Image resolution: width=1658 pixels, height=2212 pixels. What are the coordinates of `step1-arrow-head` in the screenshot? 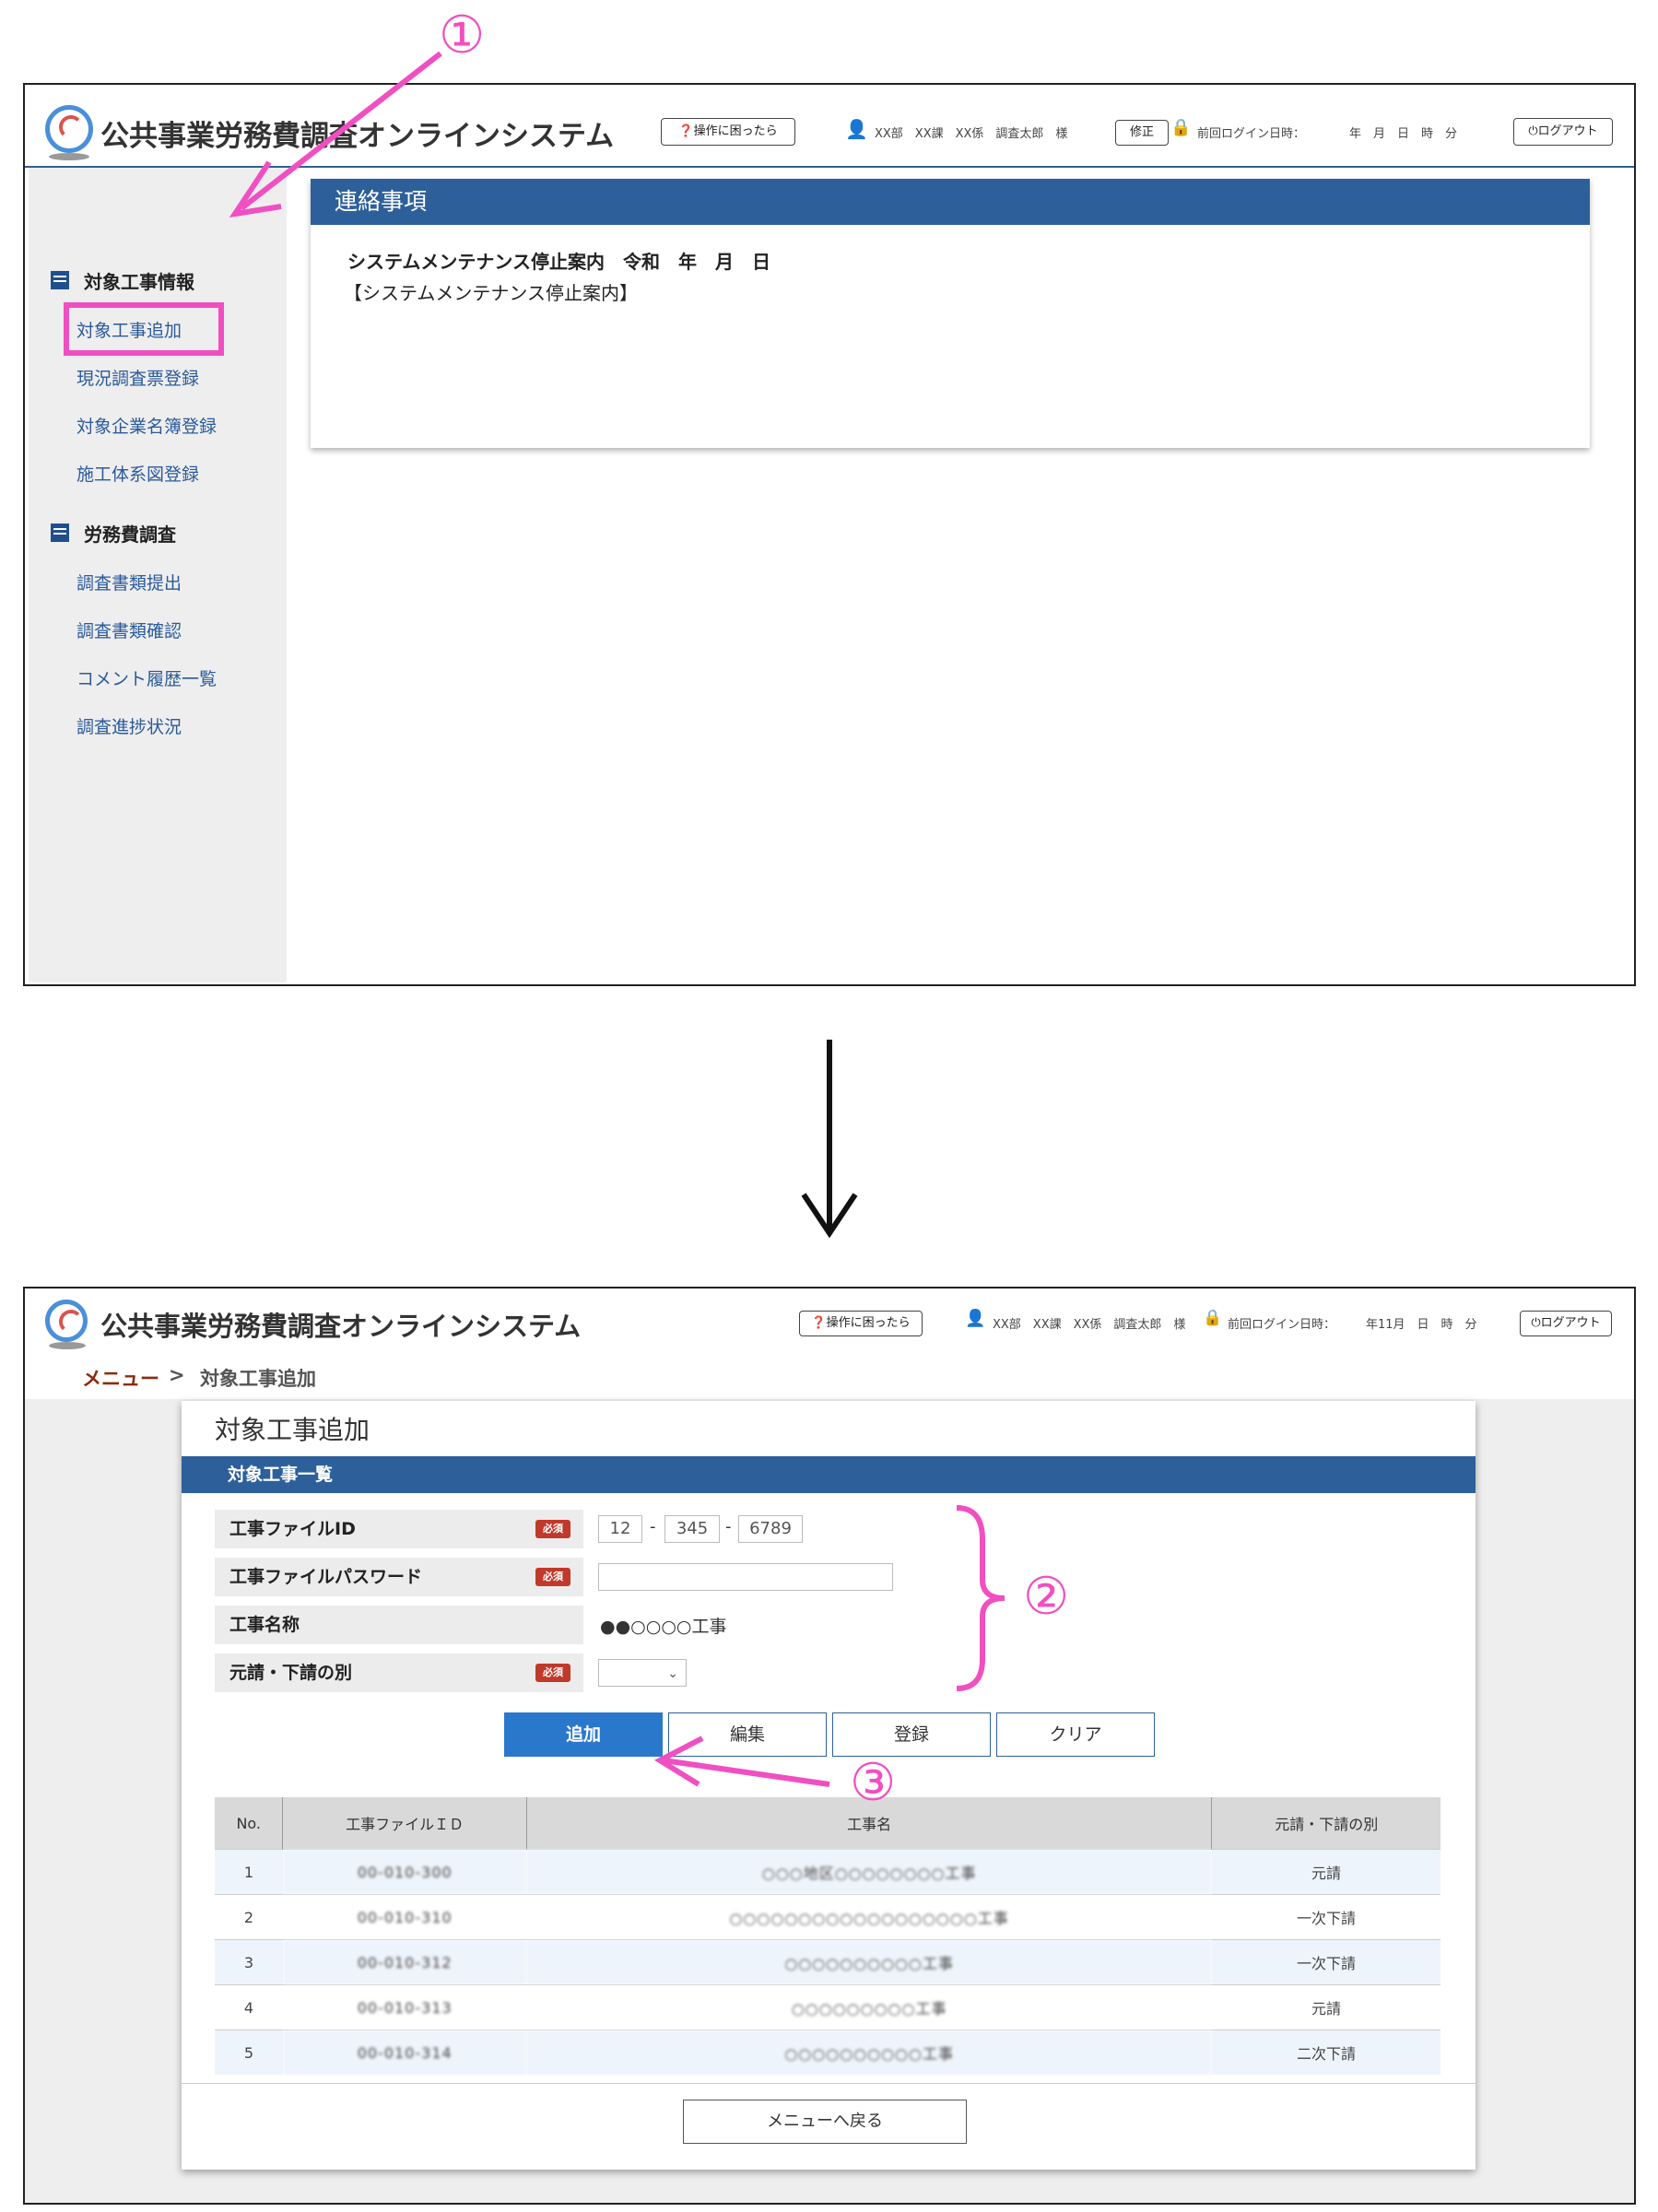 It's located at (255, 189).